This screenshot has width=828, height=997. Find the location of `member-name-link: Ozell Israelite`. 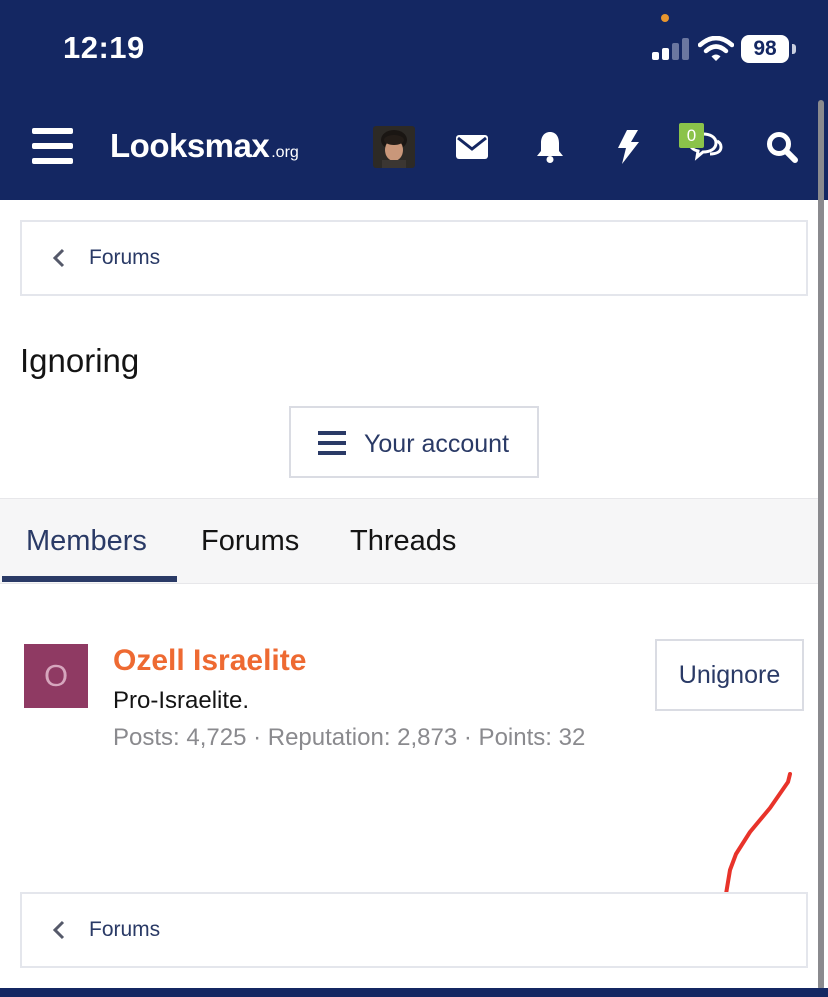

member-name-link: Ozell Israelite is located at coordinates (209, 661).